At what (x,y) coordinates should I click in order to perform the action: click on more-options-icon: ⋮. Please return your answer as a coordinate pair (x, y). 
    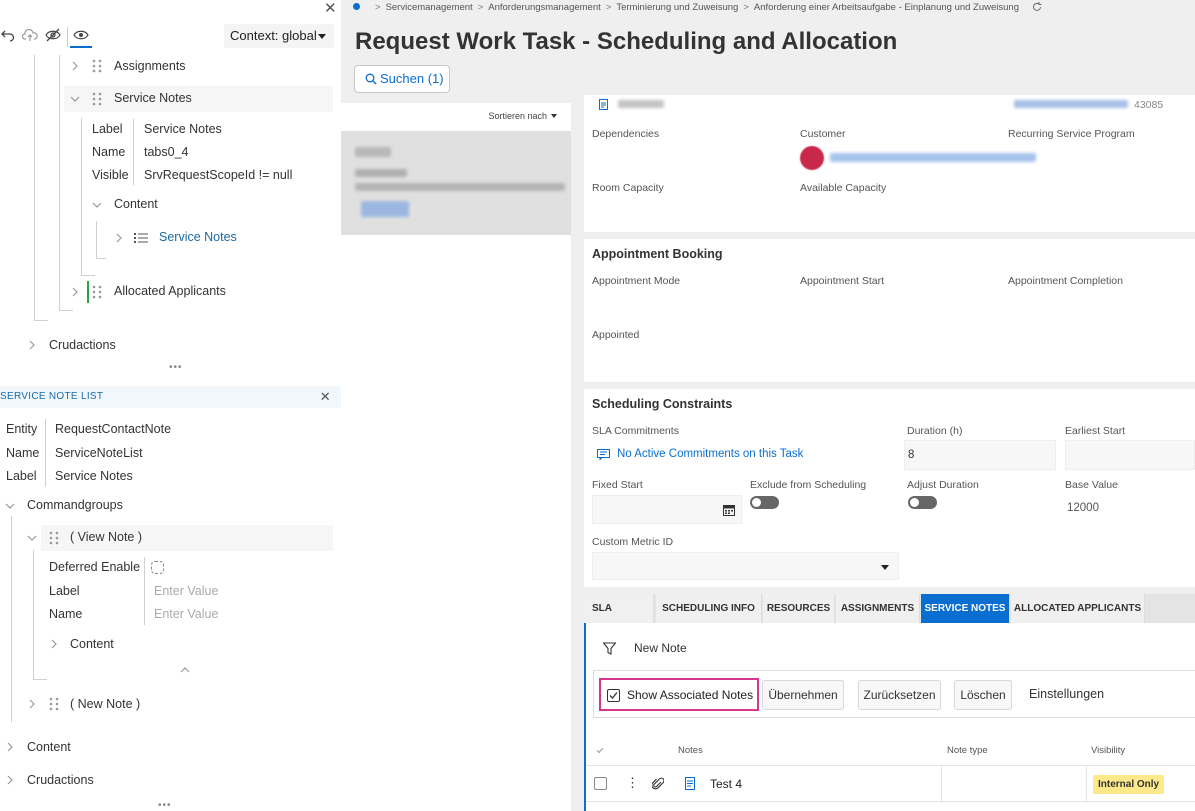
    Looking at the image, I should click on (632, 783).